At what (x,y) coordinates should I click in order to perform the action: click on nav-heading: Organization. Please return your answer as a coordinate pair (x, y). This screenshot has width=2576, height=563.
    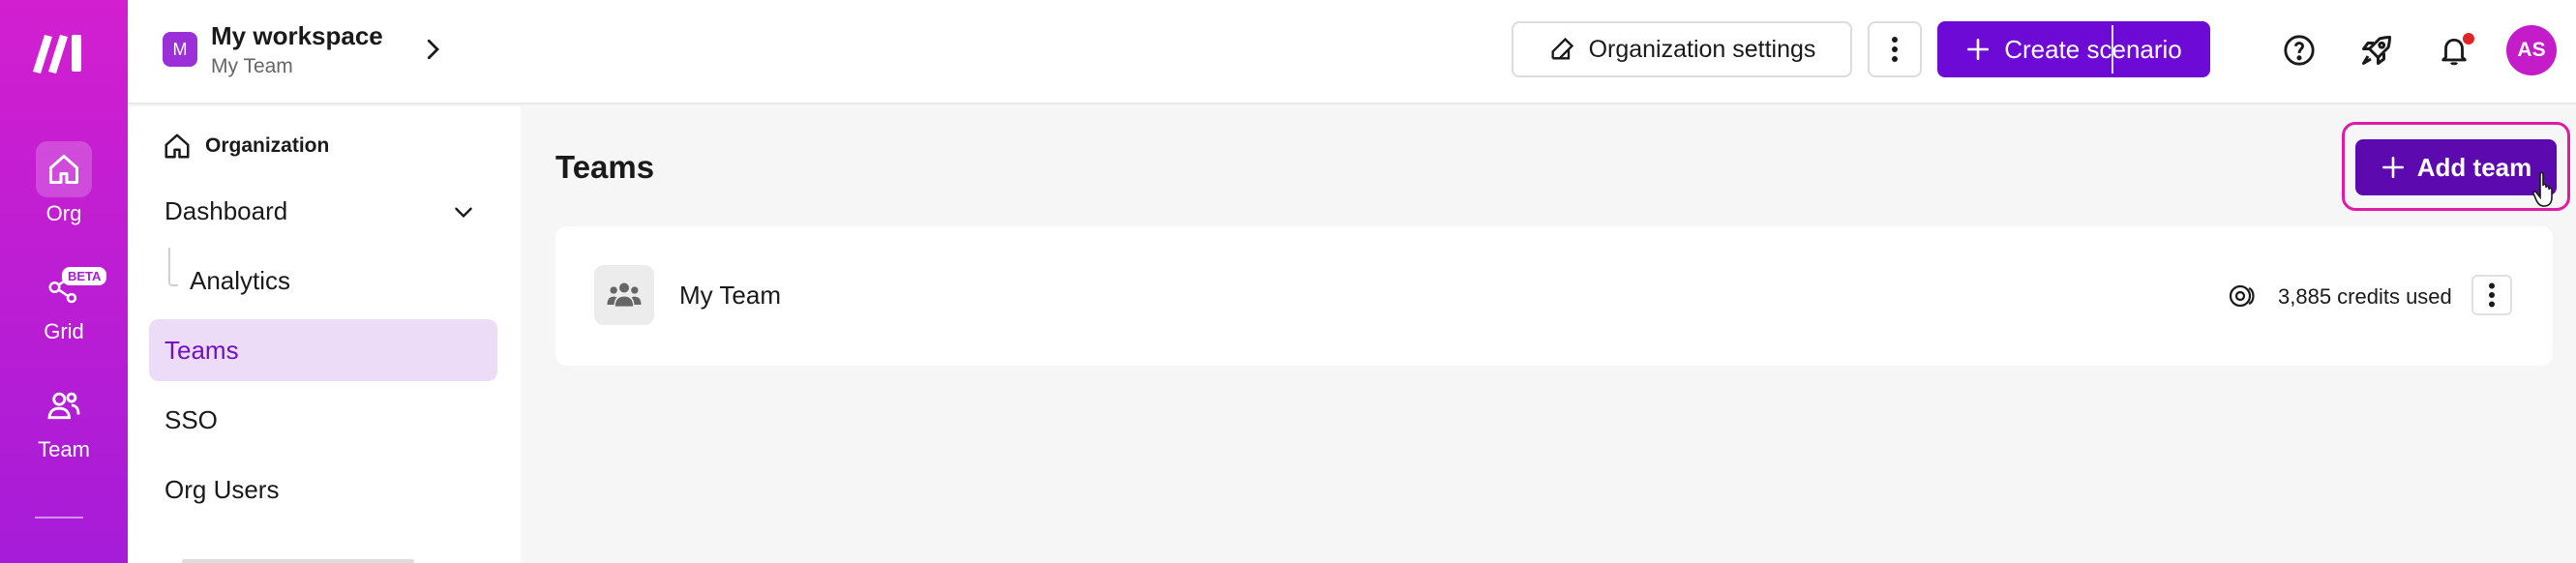
    Looking at the image, I should click on (246, 146).